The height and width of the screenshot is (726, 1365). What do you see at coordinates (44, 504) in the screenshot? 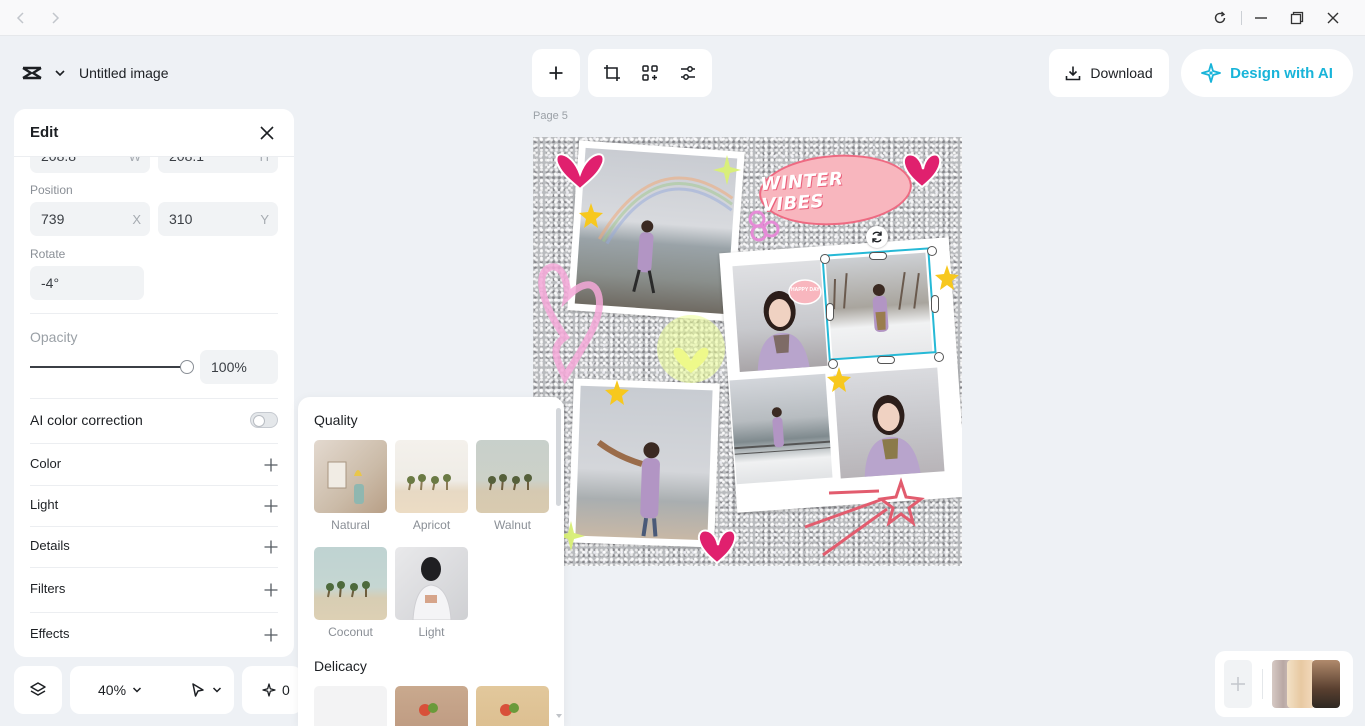
I see `section-light-label: Light` at bounding box center [44, 504].